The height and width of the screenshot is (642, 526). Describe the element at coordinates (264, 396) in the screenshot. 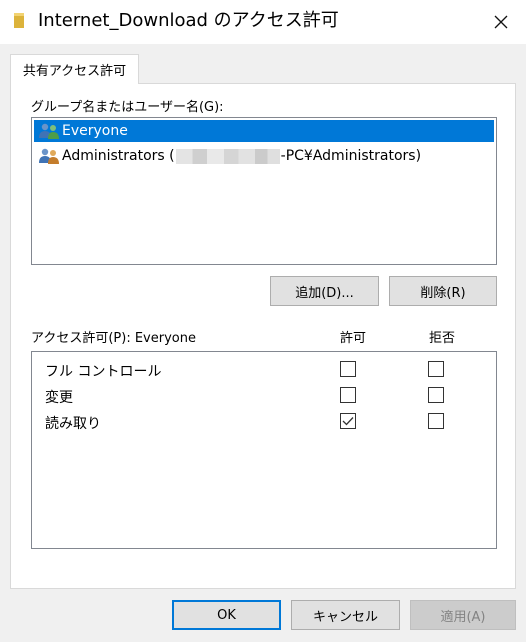

I see `permission-row-change: 変更` at that location.